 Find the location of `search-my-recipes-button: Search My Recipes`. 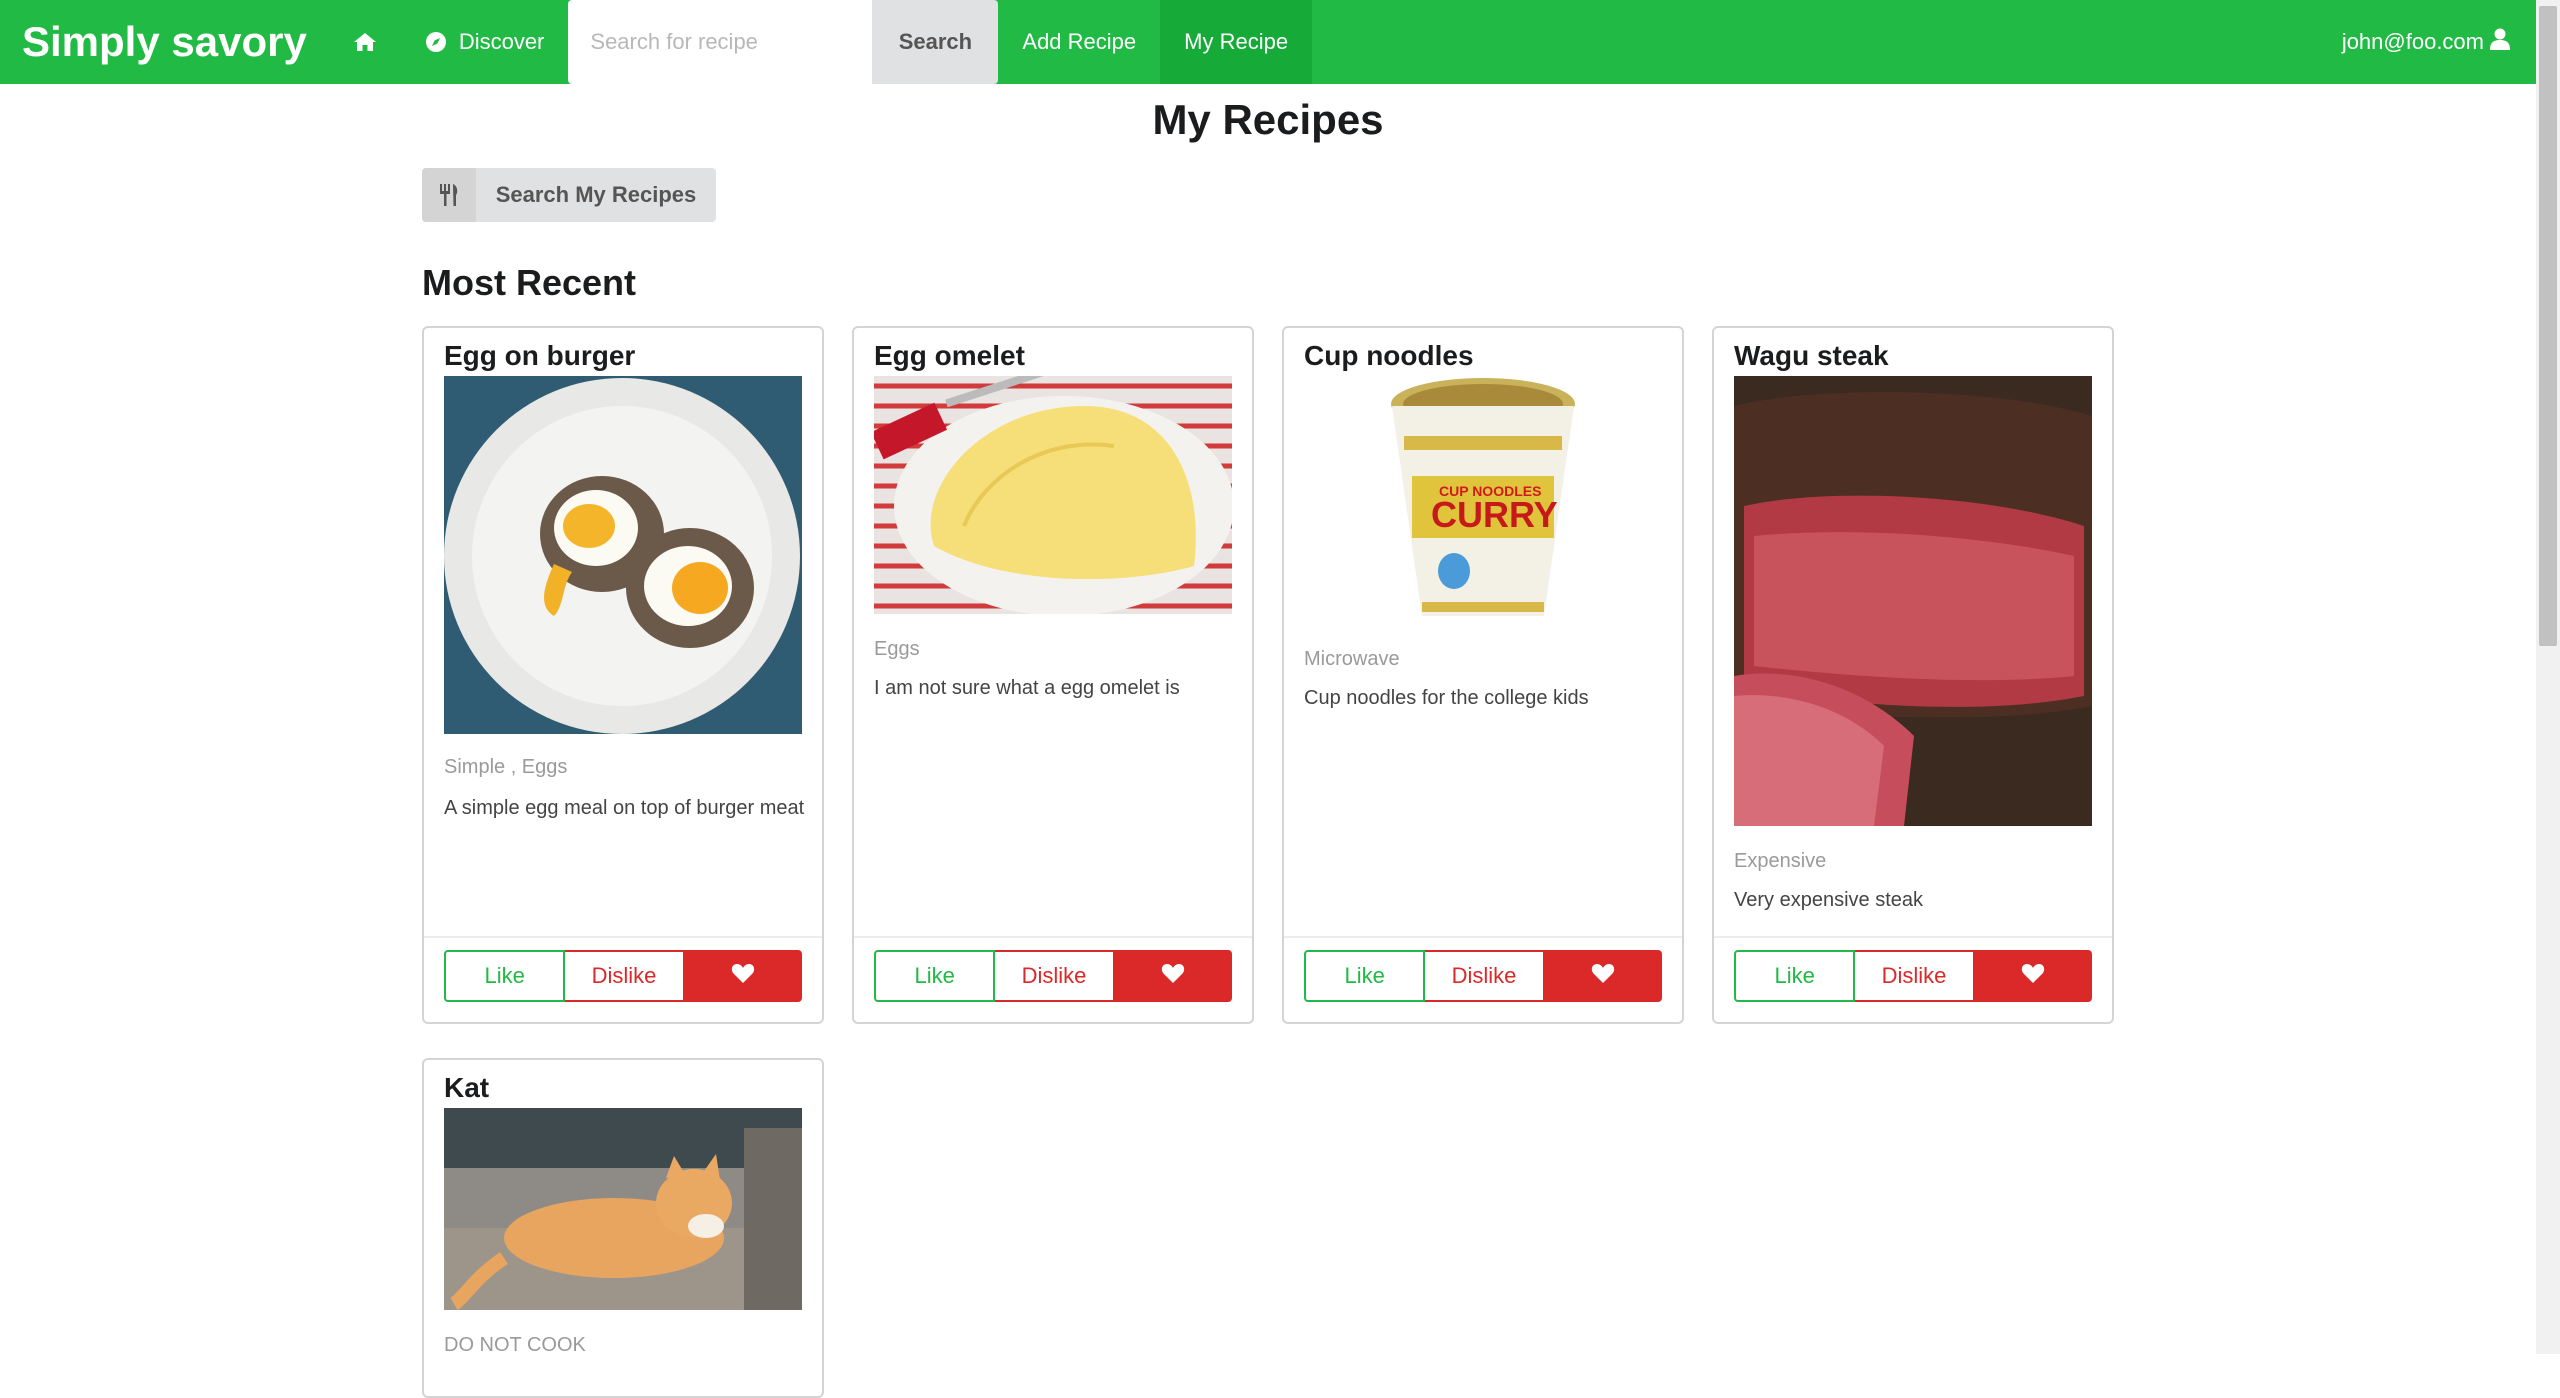

search-my-recipes-button: Search My Recipes is located at coordinates (569, 195).